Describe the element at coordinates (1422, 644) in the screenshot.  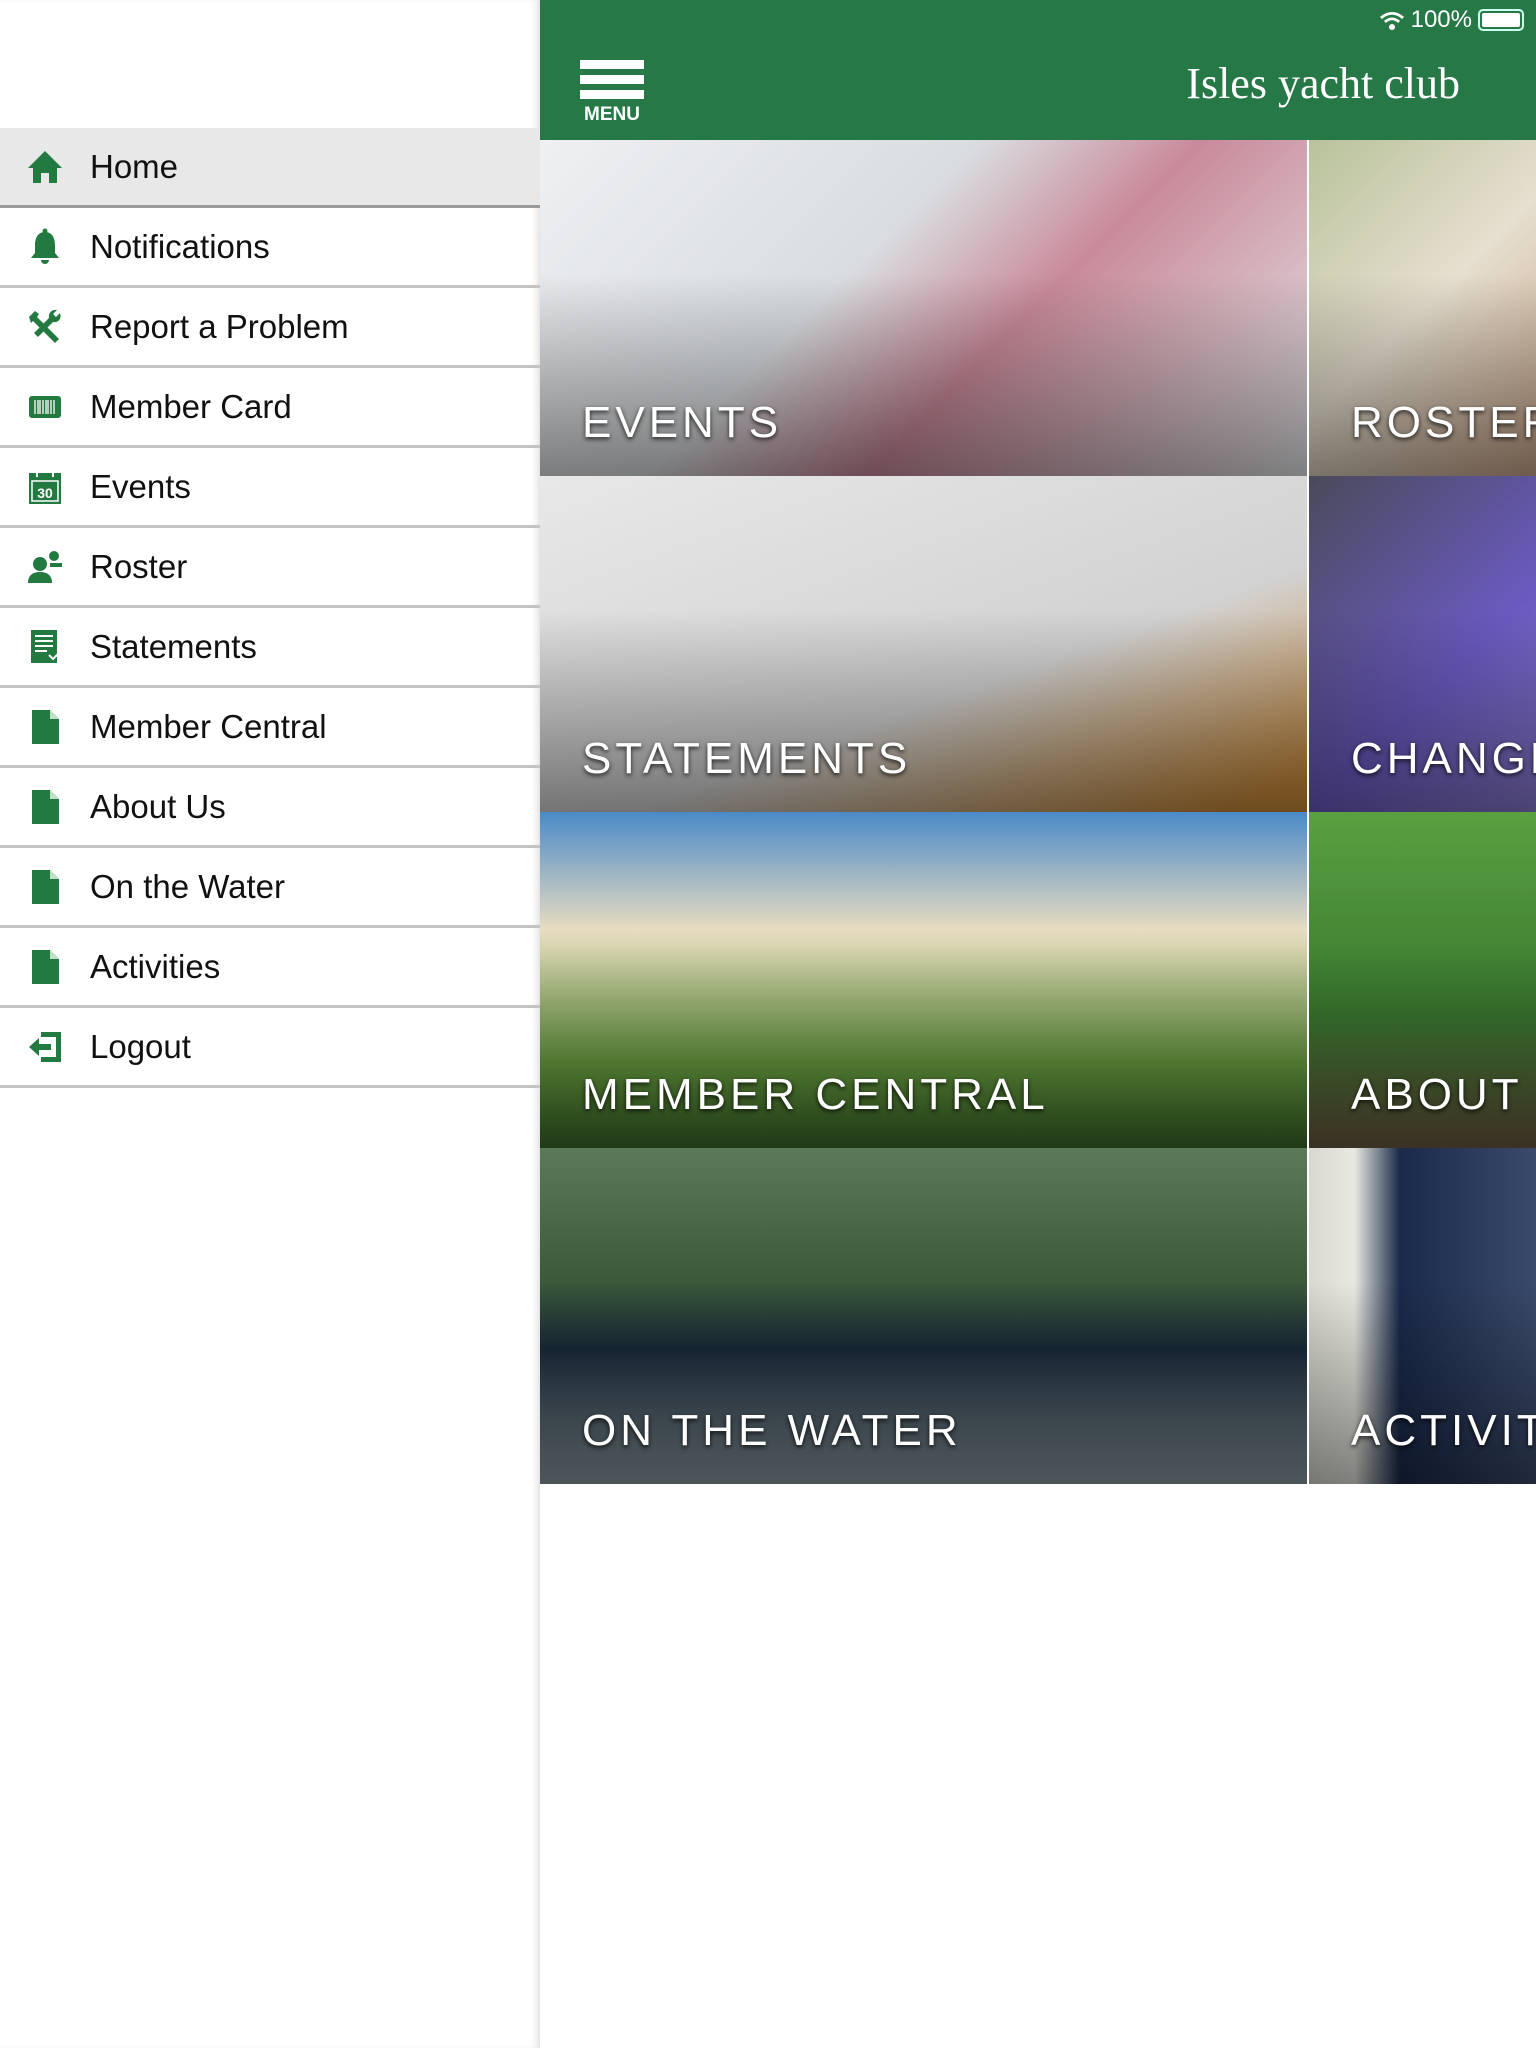
I see `tile-change: CHANGE` at that location.